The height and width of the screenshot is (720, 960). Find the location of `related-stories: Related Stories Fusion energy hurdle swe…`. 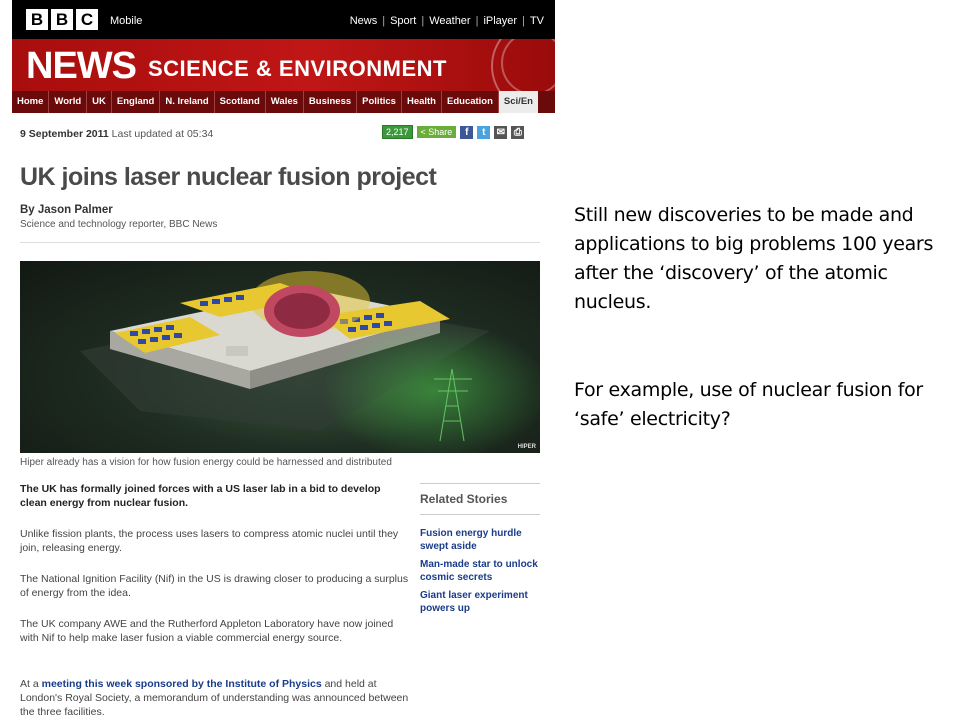

related-stories: Related Stories Fusion energy hurdle swe… is located at coordinates (480, 549).